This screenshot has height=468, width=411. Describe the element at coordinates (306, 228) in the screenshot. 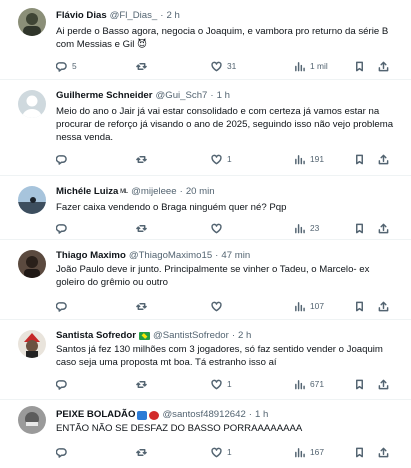

I see `views-button: 23` at that location.